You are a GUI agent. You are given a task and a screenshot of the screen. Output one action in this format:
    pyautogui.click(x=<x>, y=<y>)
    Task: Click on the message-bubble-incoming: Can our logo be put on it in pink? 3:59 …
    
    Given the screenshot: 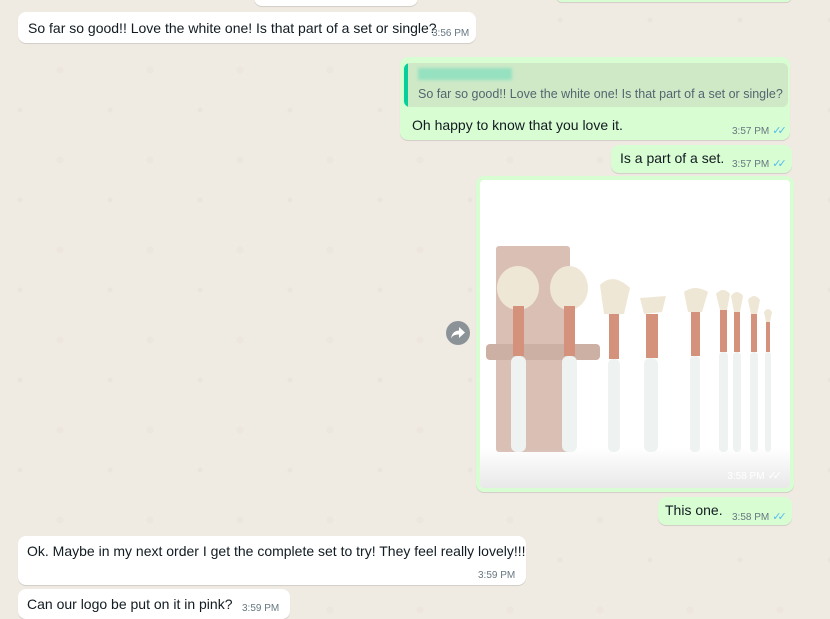 What is the action you would take?
    pyautogui.click(x=154, y=604)
    